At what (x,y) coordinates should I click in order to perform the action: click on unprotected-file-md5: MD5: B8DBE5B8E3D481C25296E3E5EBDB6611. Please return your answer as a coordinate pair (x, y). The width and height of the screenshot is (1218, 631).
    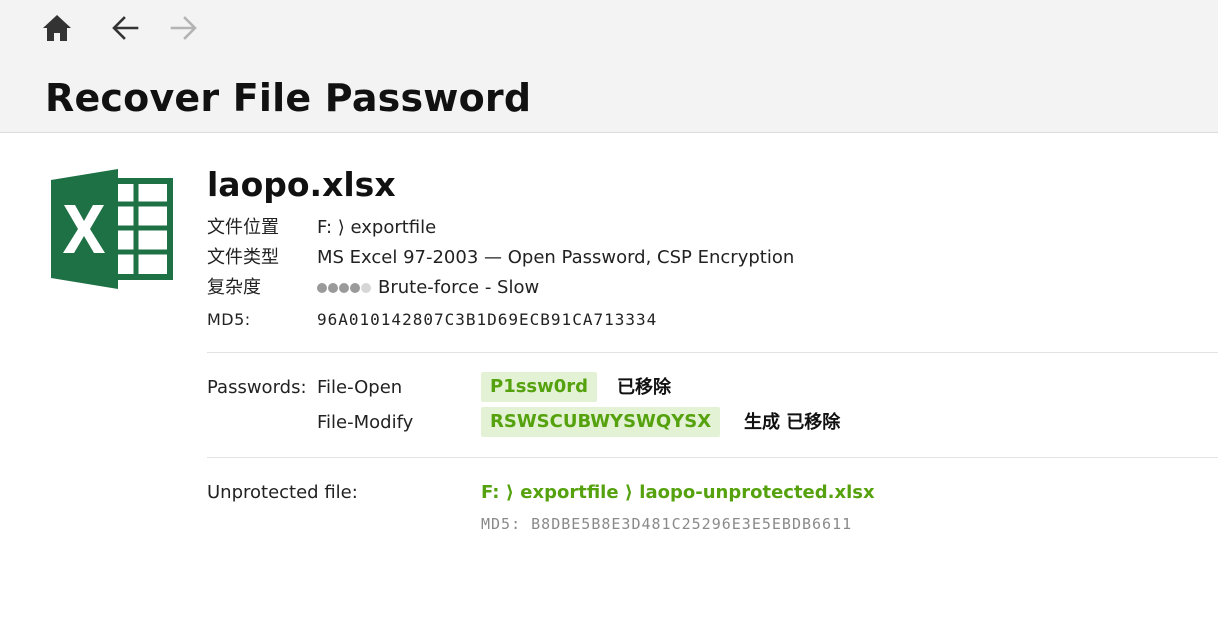
    Looking at the image, I should click on (667, 524).